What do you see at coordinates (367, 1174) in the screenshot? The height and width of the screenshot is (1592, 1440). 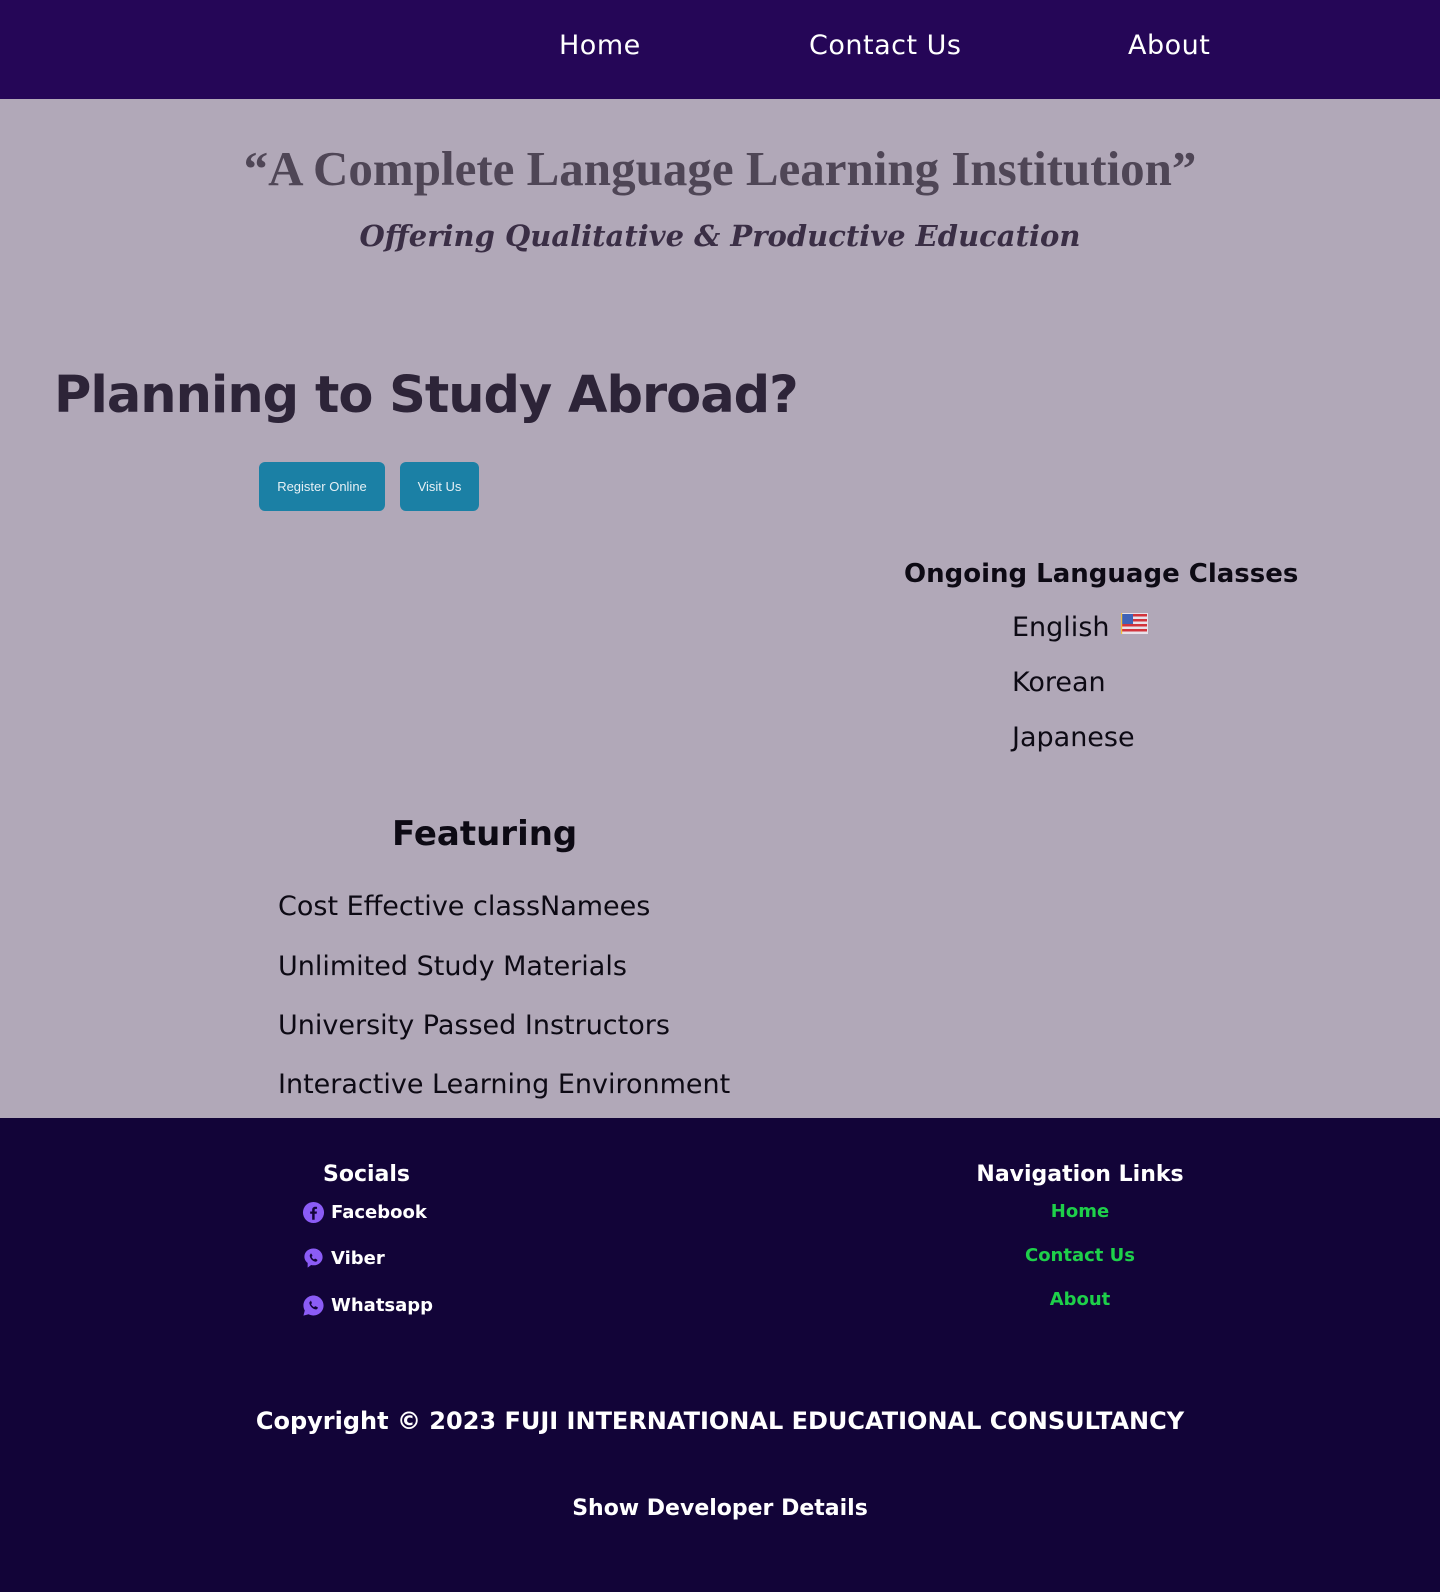 I see `socials-title: Socials` at bounding box center [367, 1174].